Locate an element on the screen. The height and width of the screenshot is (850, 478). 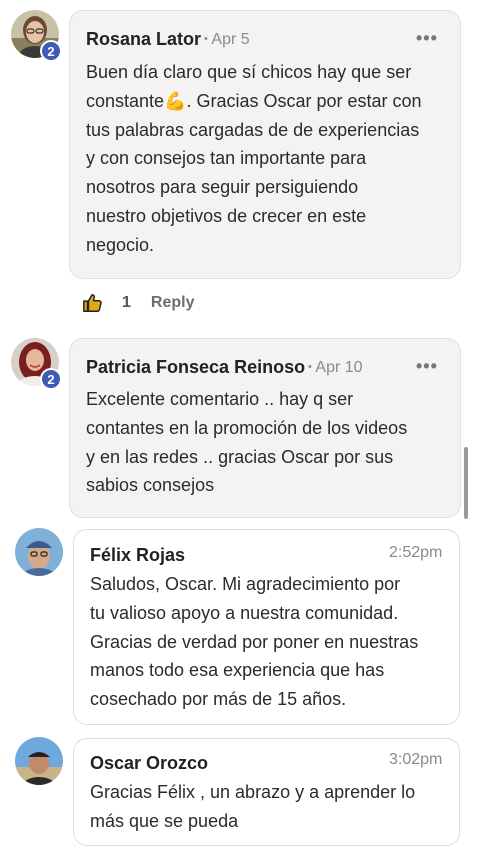
message-author: Oscar Orozco is located at coordinates (149, 763).